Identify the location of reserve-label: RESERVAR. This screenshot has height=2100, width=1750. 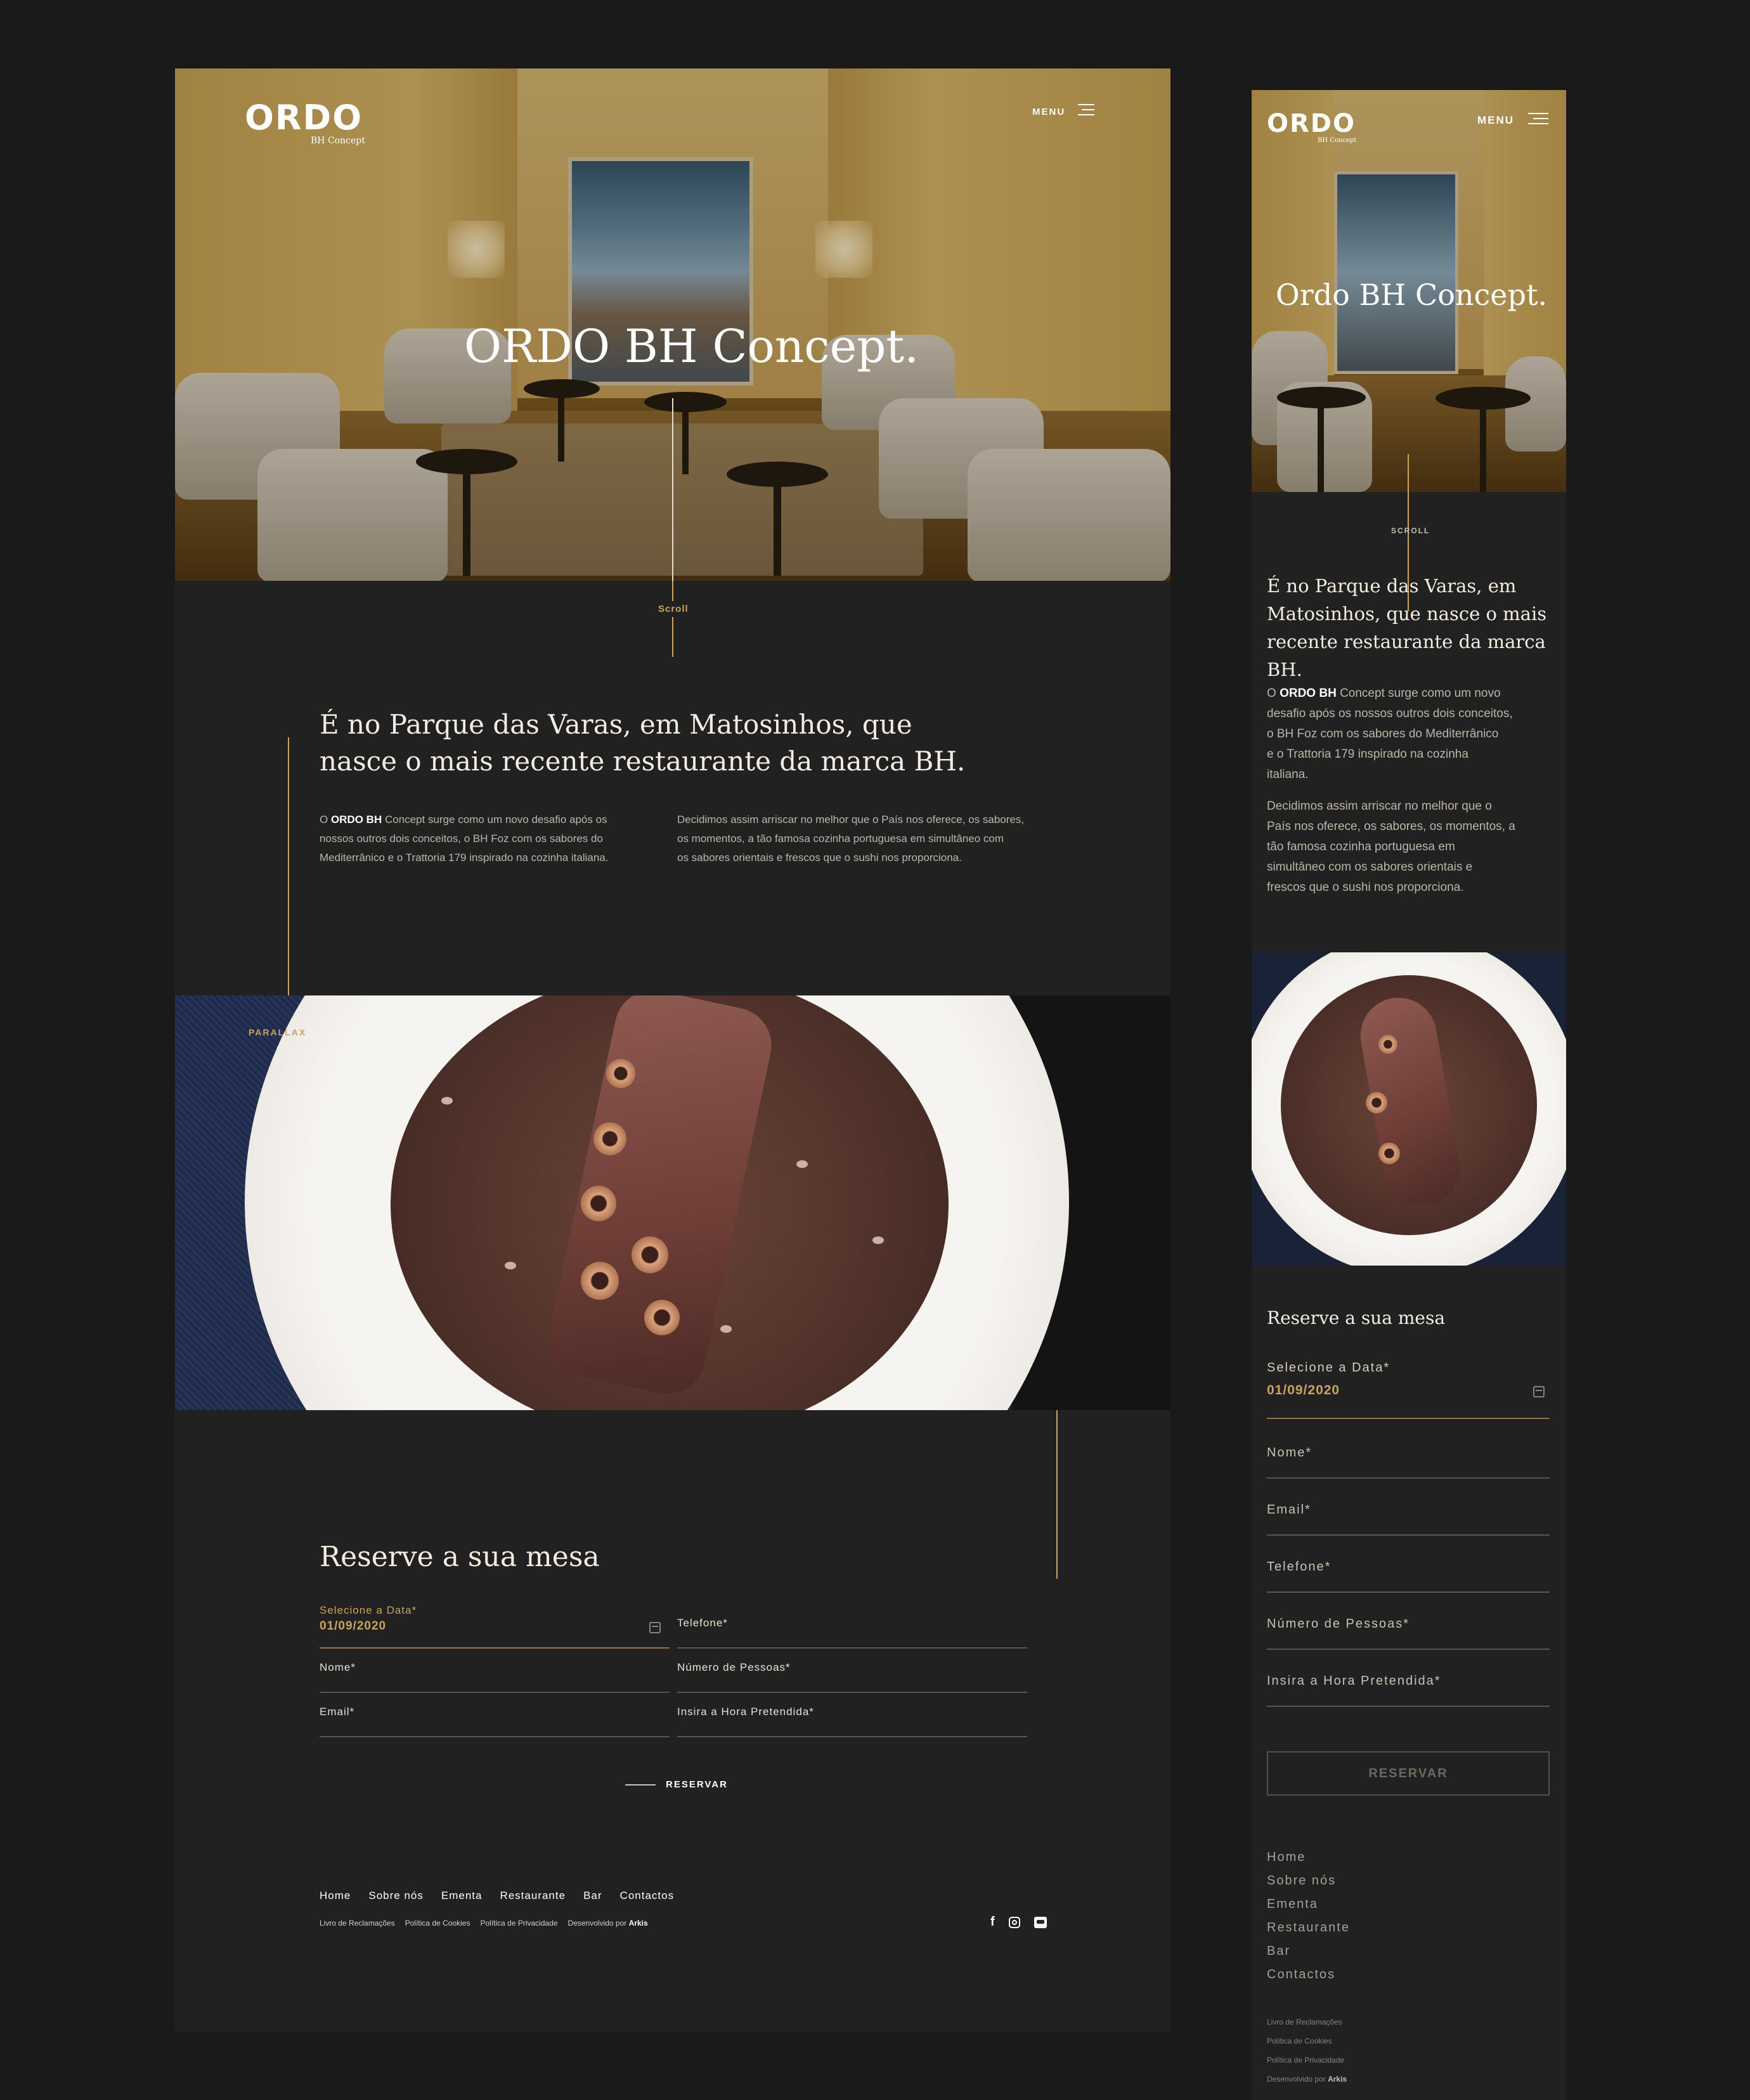
(697, 1785).